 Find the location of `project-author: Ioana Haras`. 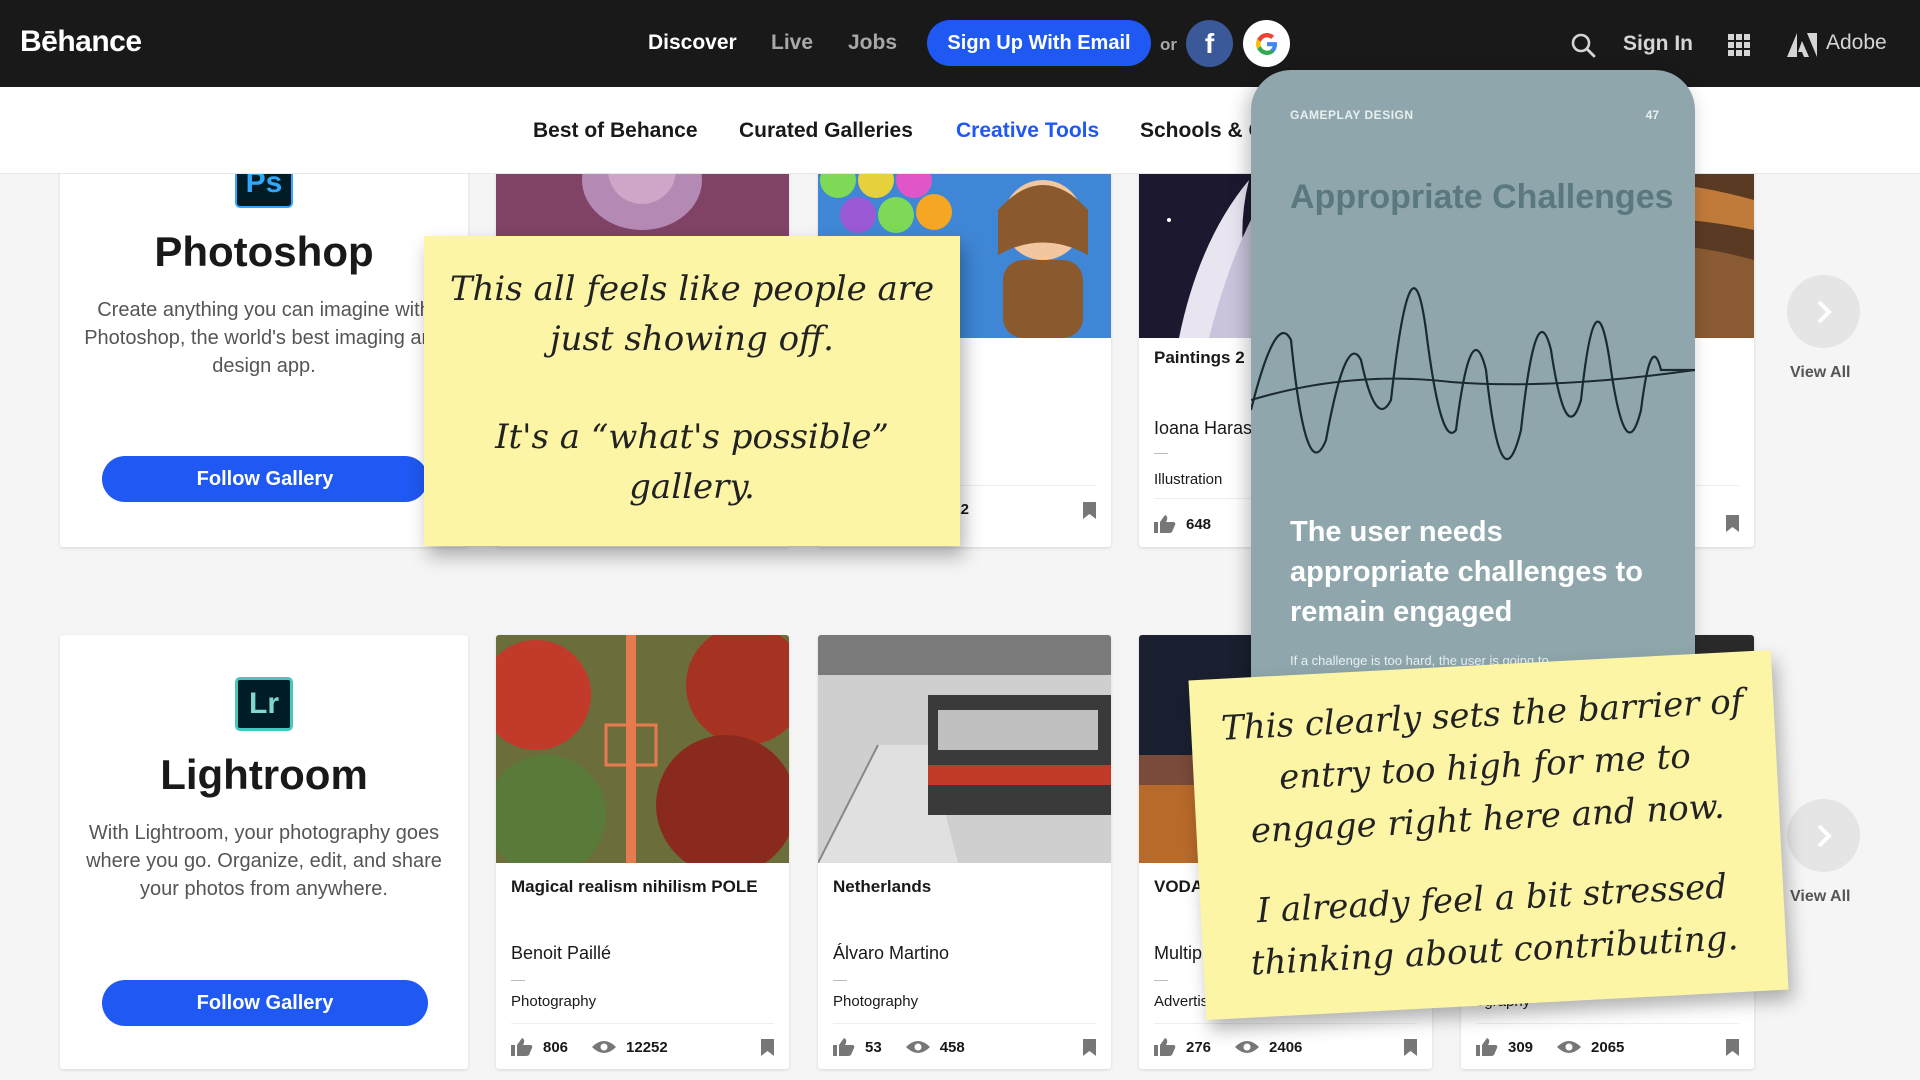

project-author: Ioana Haras is located at coordinates (1203, 428).